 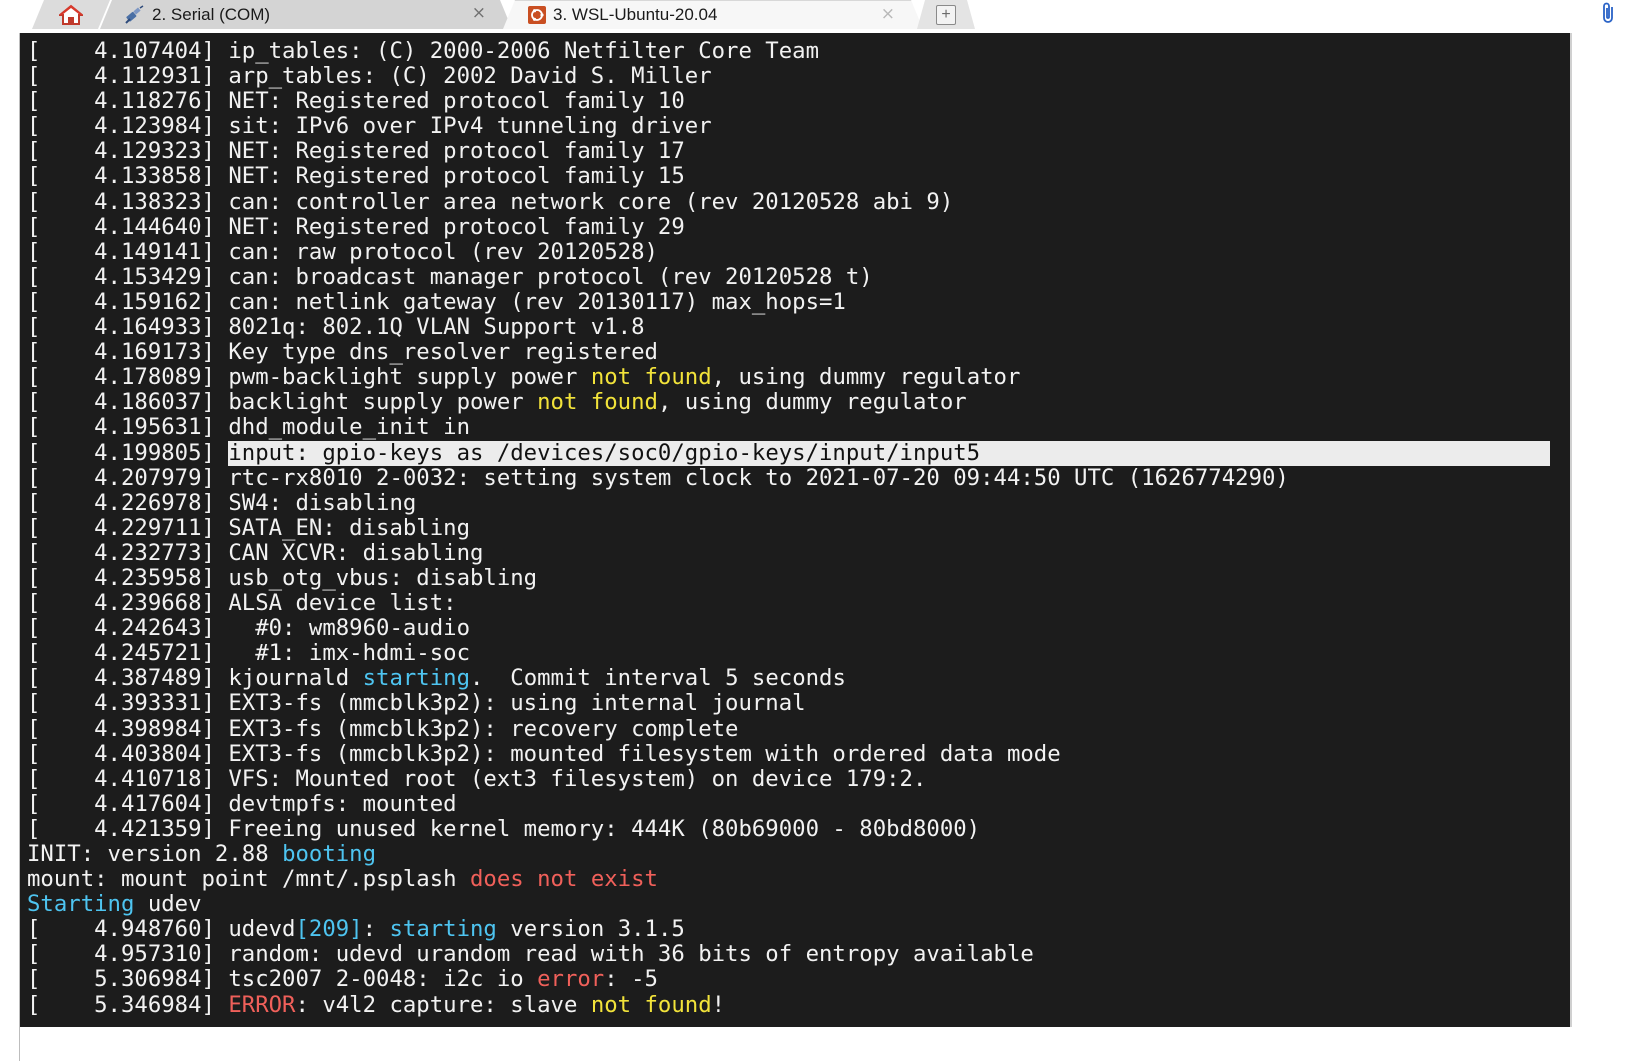 What do you see at coordinates (635, 14) in the screenshot?
I see `tab-wsl-label: 3. WSL-Ubuntu-20.04` at bounding box center [635, 14].